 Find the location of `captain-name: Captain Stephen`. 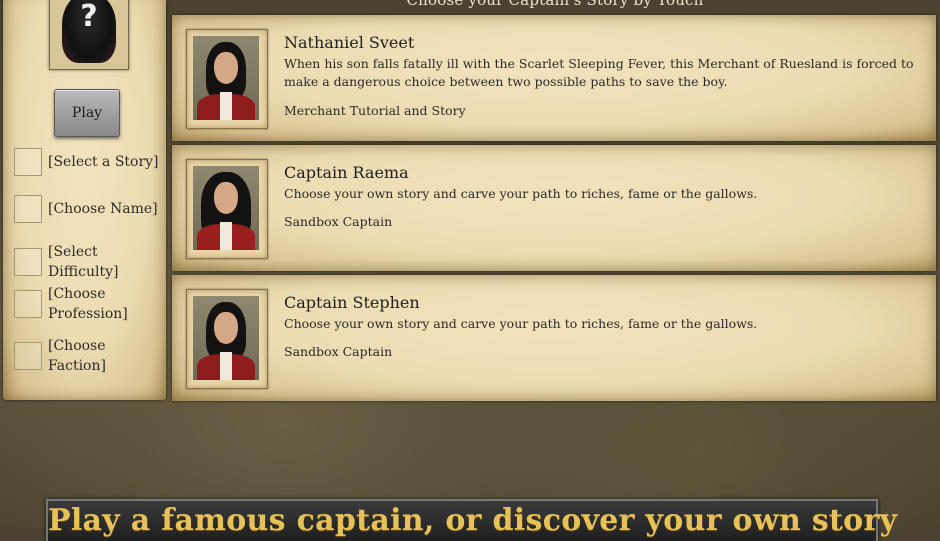

captain-name: Captain Stephen is located at coordinates (352, 302).